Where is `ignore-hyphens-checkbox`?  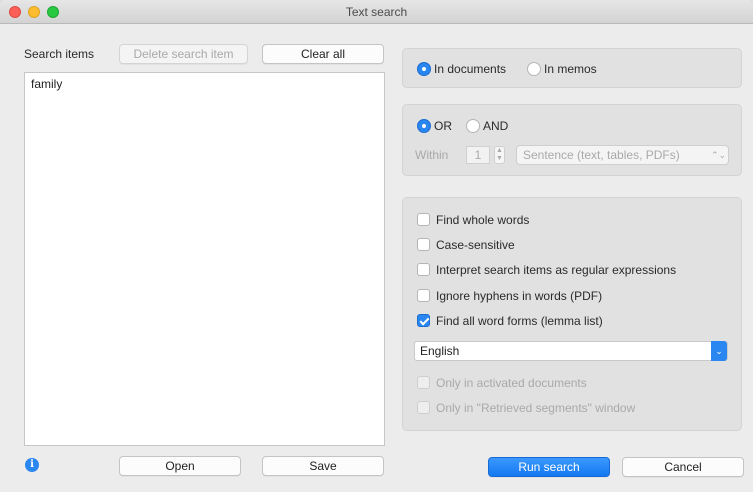
ignore-hyphens-checkbox is located at coordinates (423, 295).